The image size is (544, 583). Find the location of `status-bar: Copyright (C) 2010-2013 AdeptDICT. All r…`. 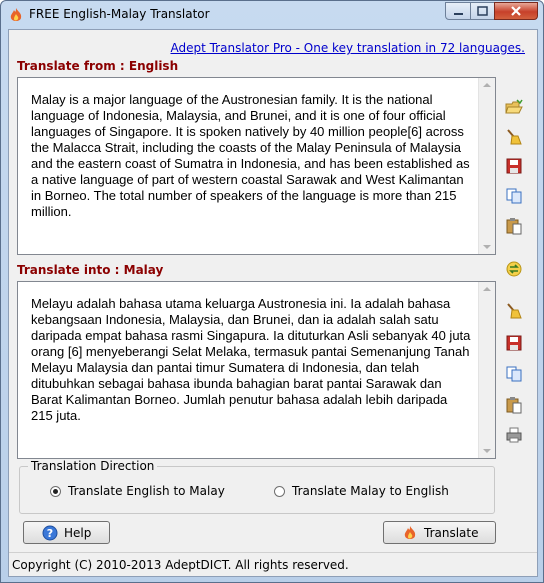

status-bar: Copyright (C) 2010-2013 AdeptDICT. All r… is located at coordinates (273, 564).